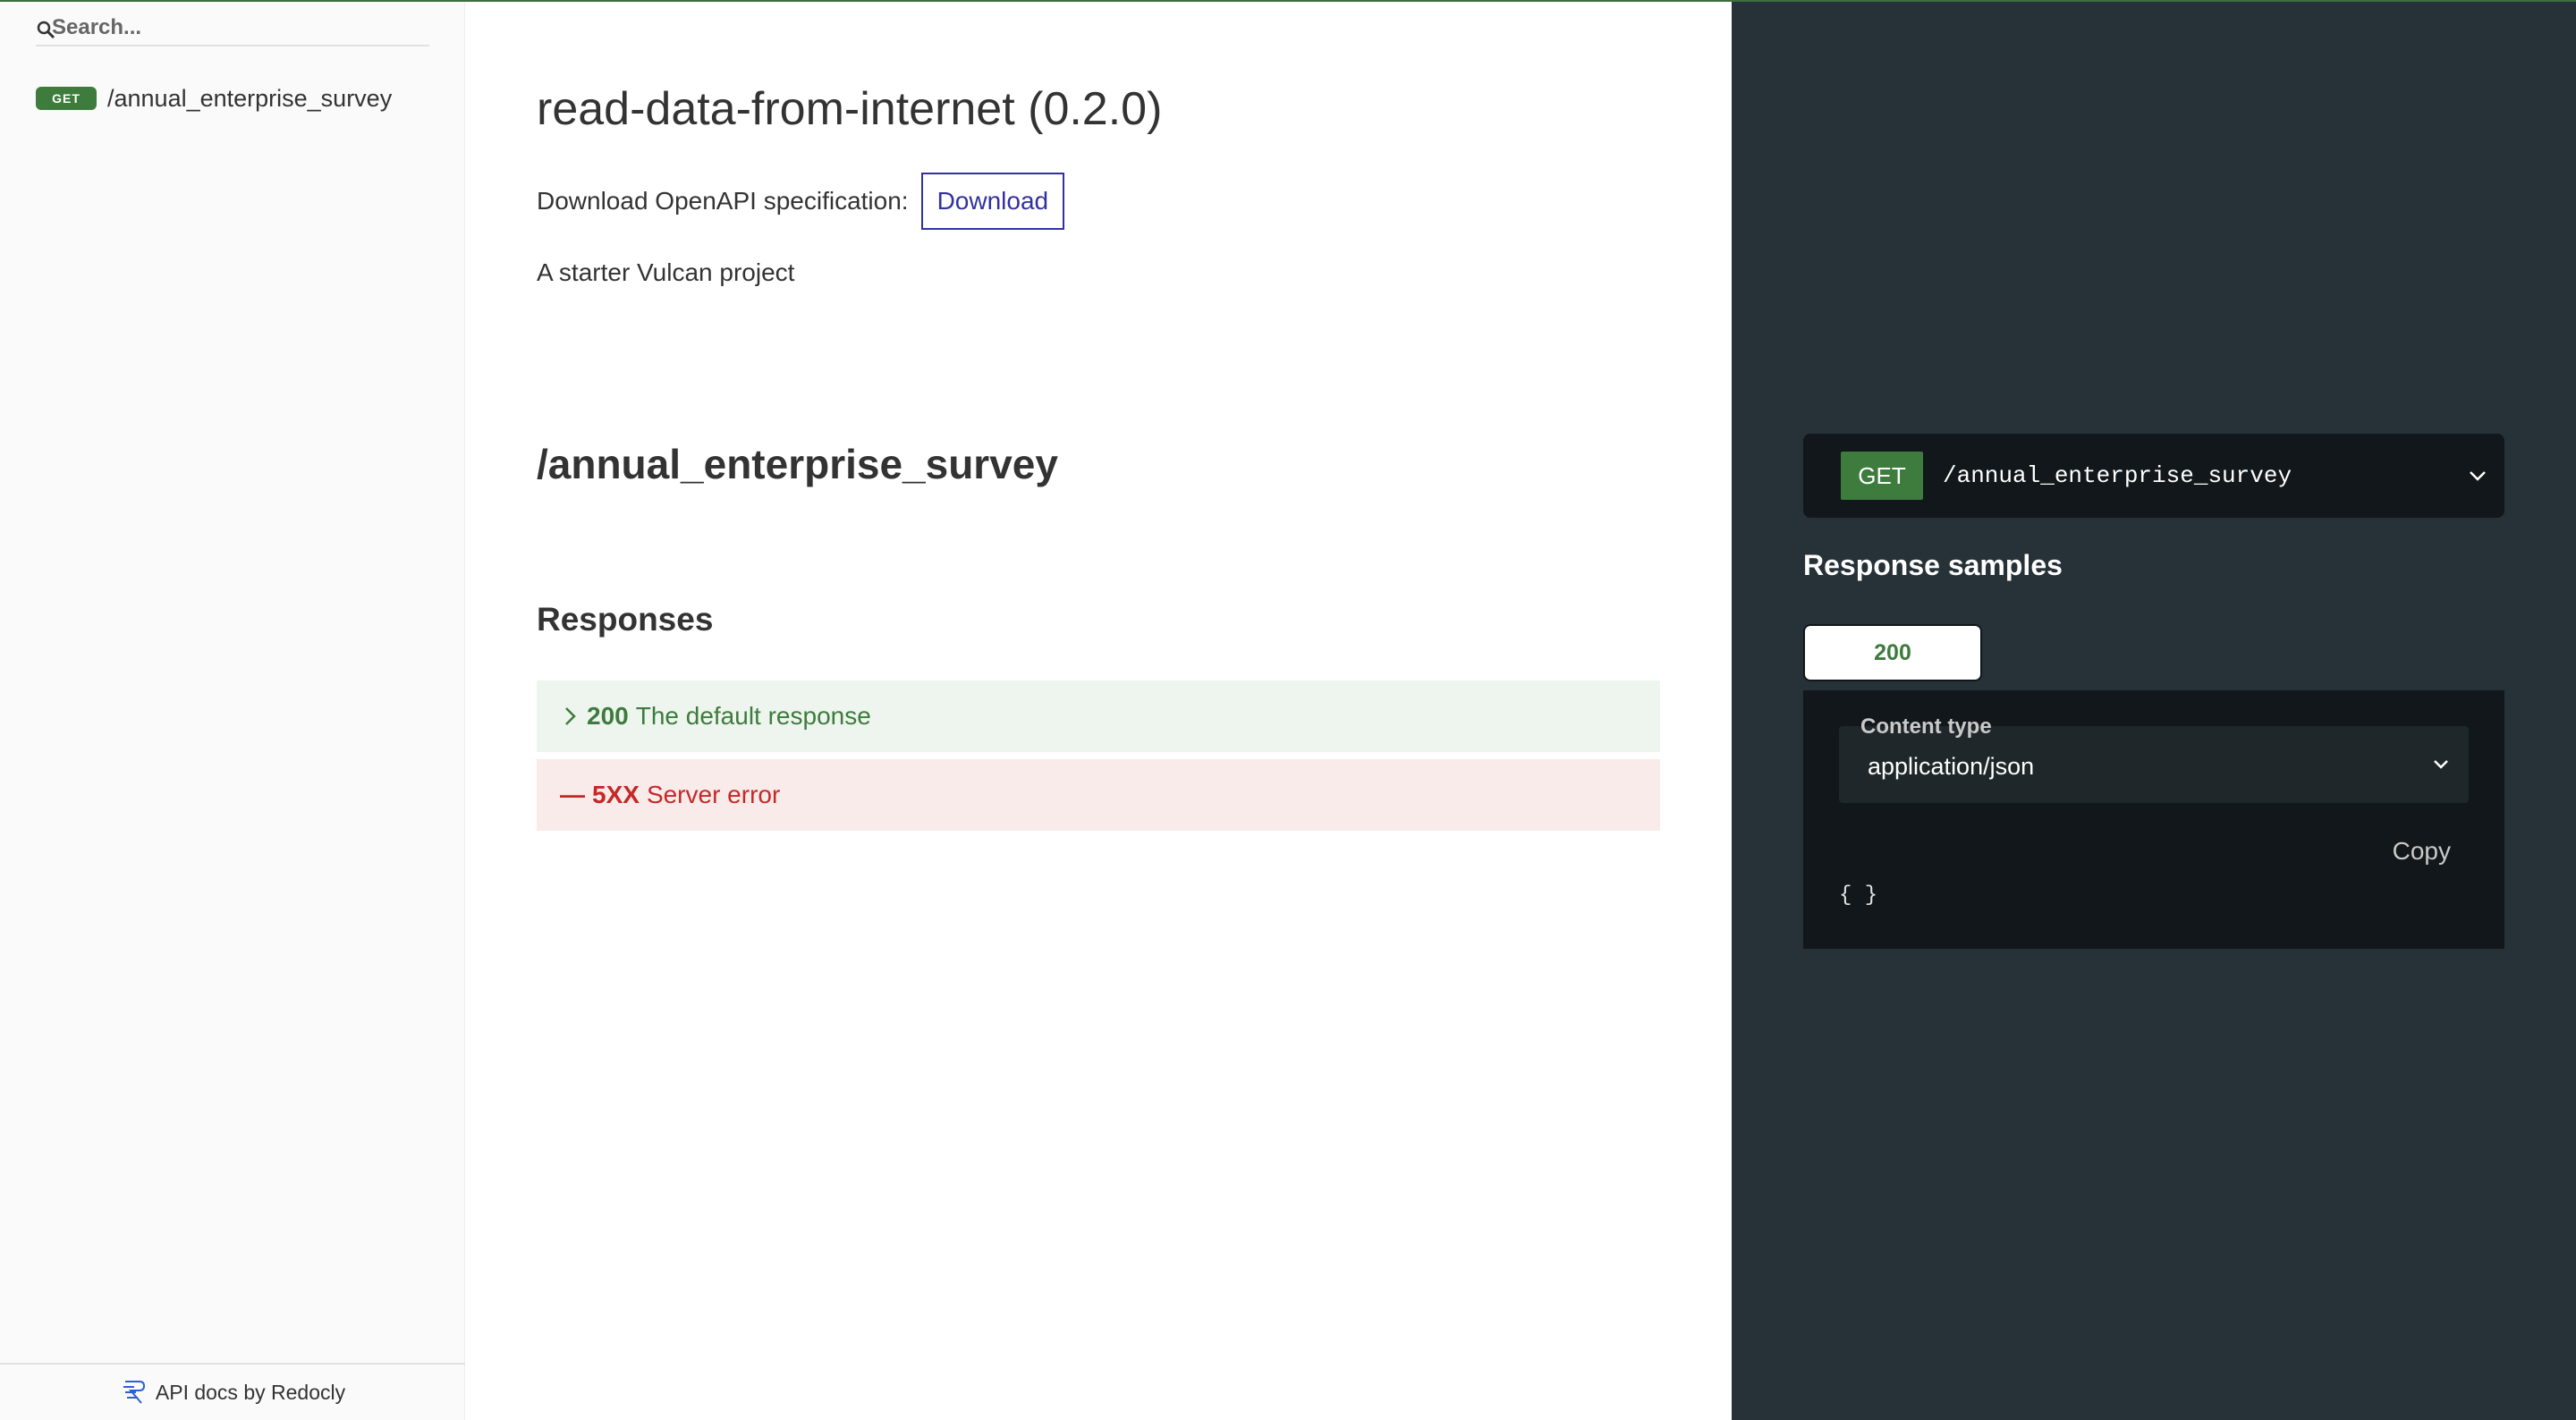 This screenshot has height=1420, width=2576. Describe the element at coordinates (666, 272) in the screenshot. I see `api-description: A starter Vulcan project` at that location.